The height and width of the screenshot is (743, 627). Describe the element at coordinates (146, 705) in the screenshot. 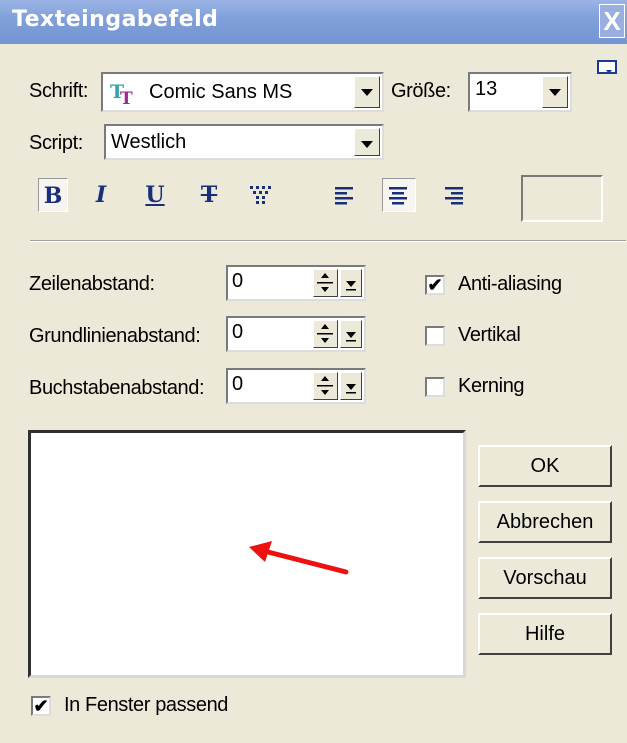

I see `fit-window-label: In Fenster passend` at that location.